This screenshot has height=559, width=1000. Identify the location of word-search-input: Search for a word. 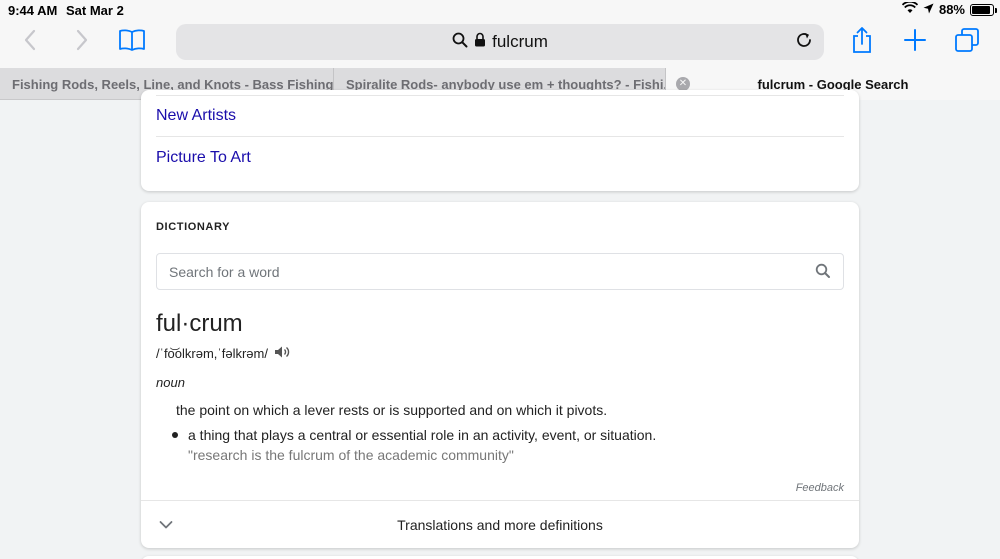
(500, 271).